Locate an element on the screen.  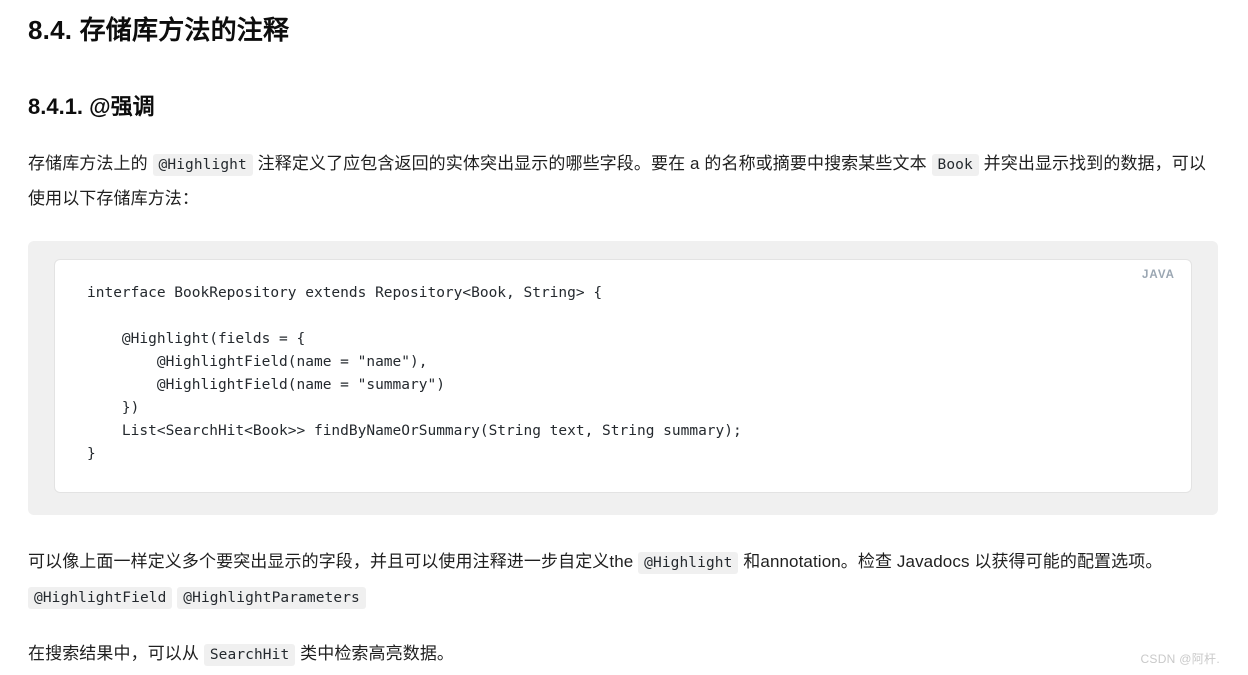
paragraph-search-result-text-1: 在搜索结果中，可以从 is located at coordinates (116, 653).